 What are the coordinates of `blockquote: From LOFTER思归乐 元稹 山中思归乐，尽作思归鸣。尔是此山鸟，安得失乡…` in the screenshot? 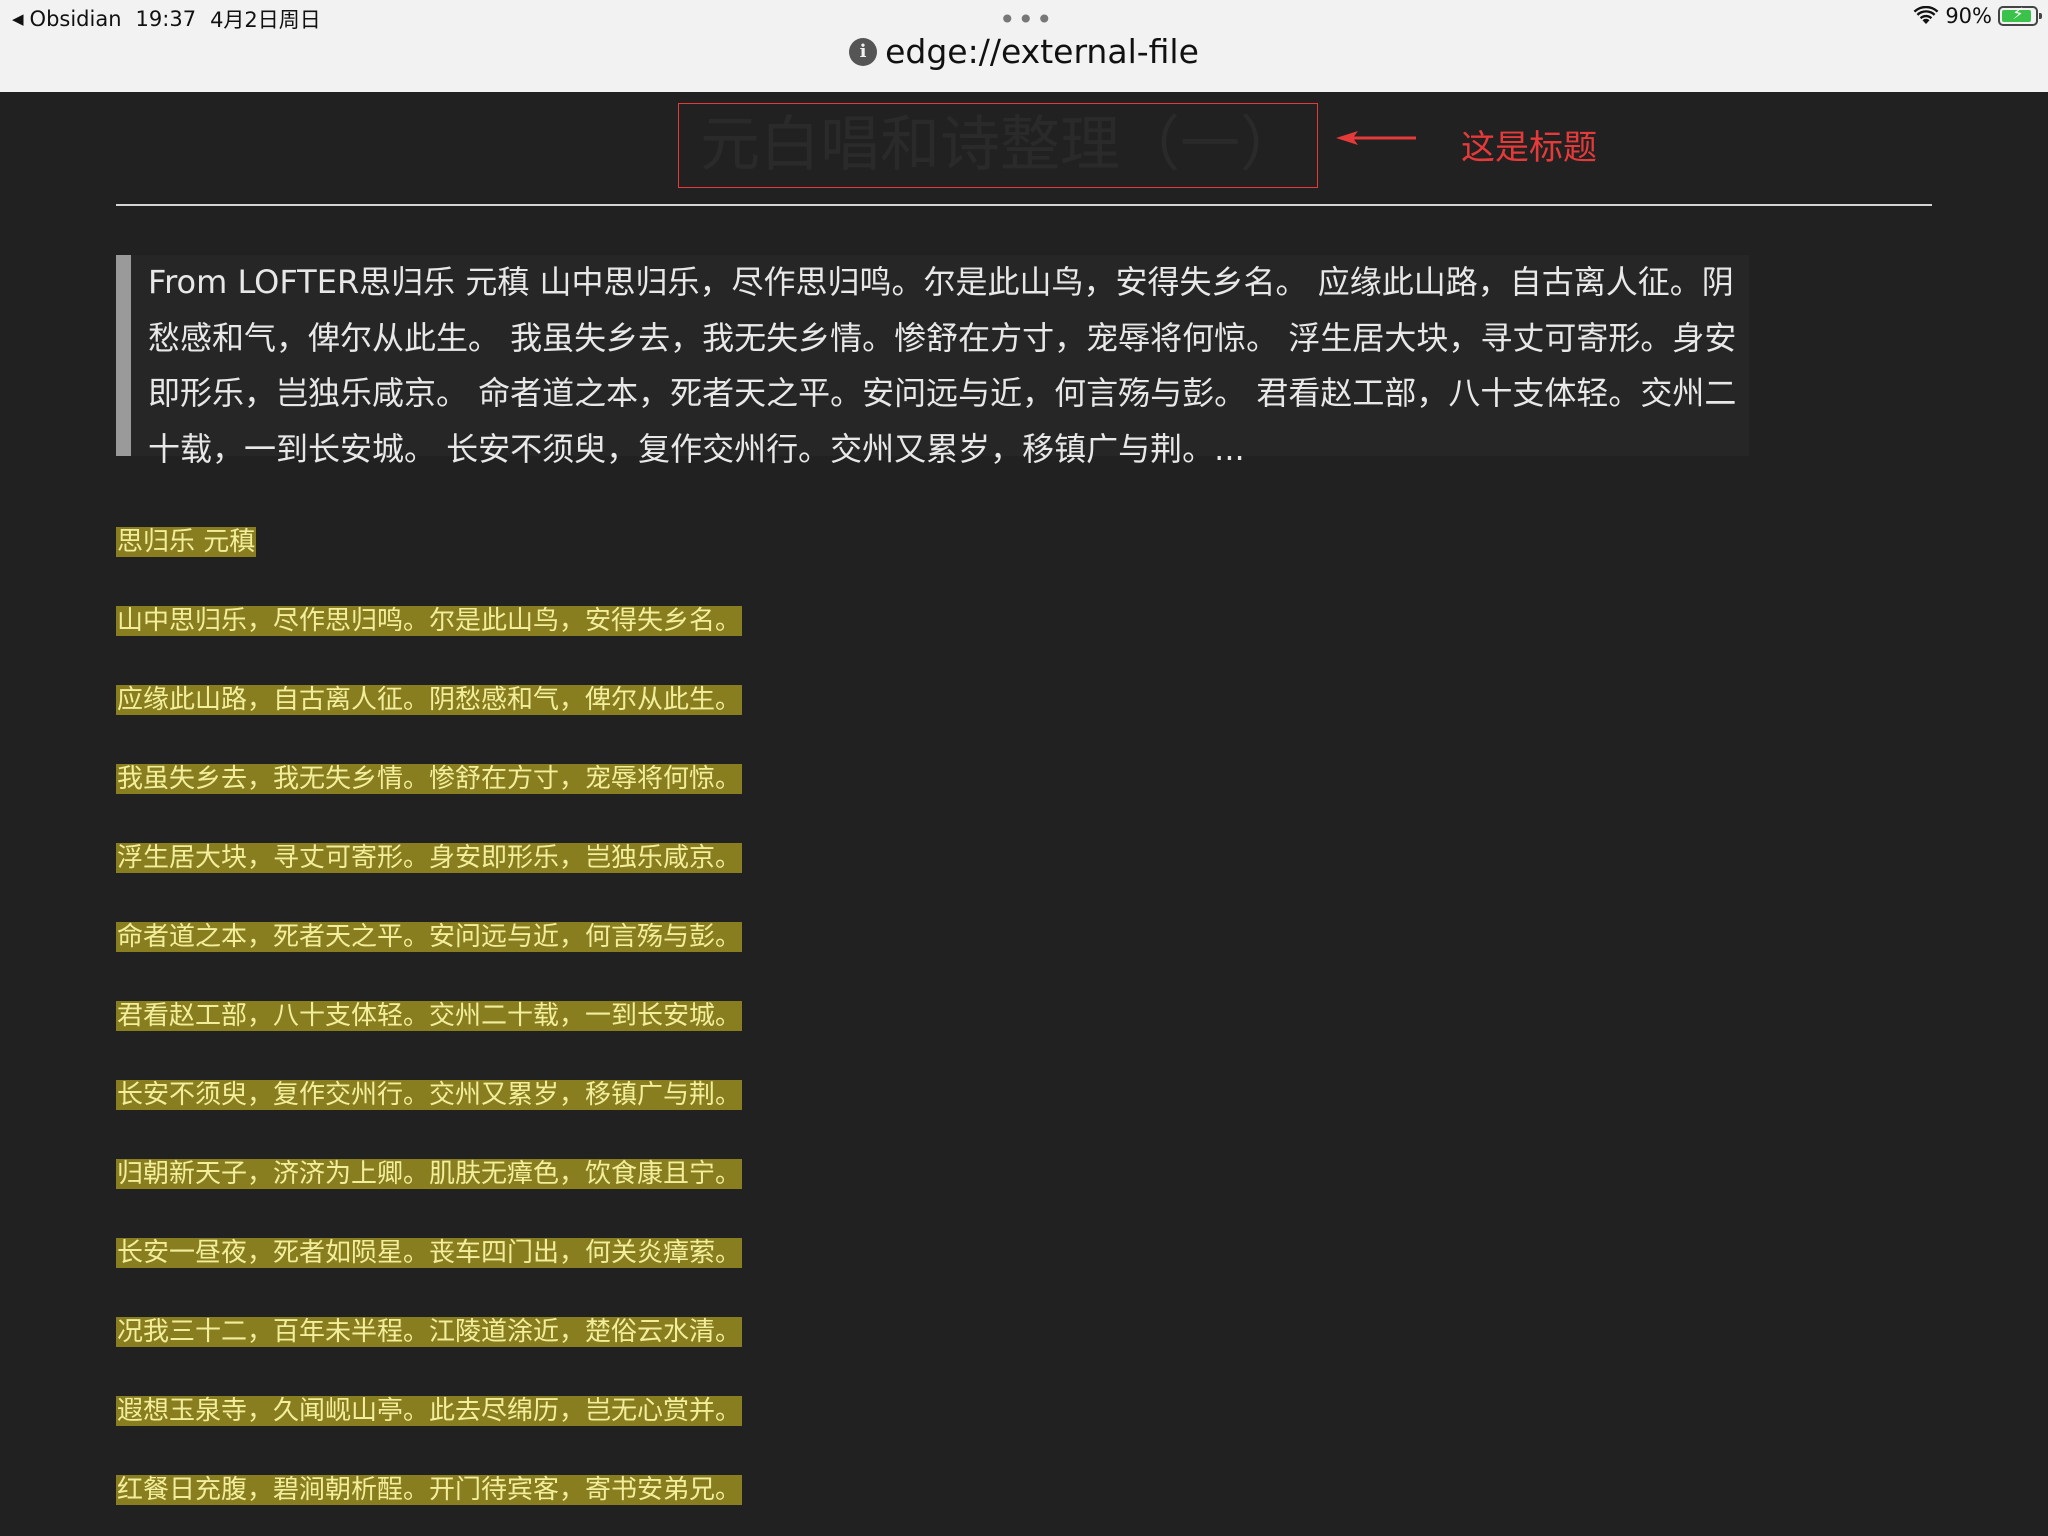 It's located at (932, 361).